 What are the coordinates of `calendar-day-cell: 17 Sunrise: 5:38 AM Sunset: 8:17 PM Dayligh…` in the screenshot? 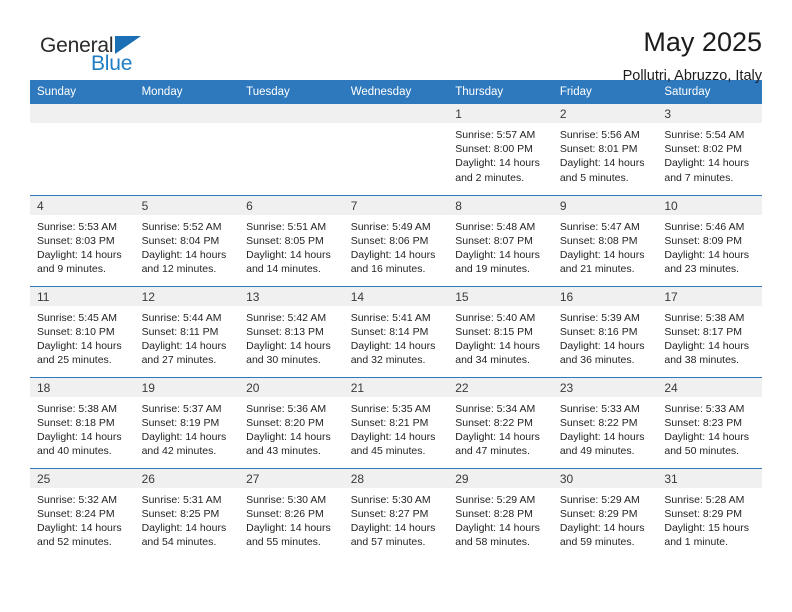 It's located at (709, 331).